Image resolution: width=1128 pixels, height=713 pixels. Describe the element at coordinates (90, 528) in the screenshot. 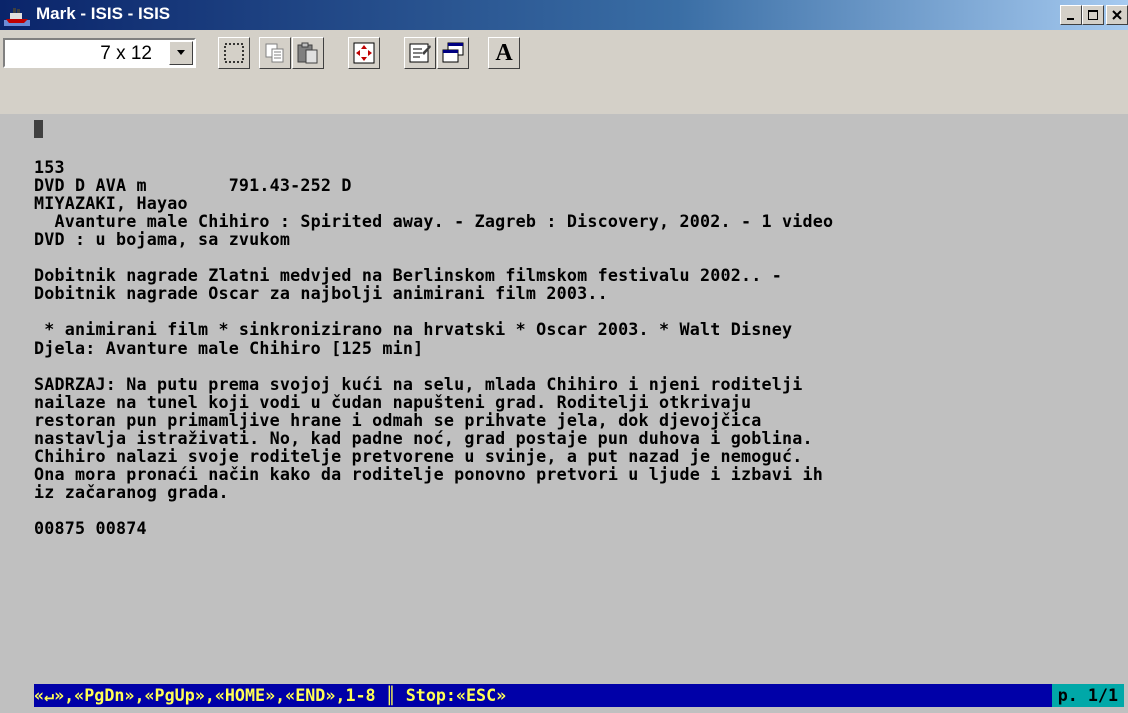

I see `record-line: 00875 00874` at that location.